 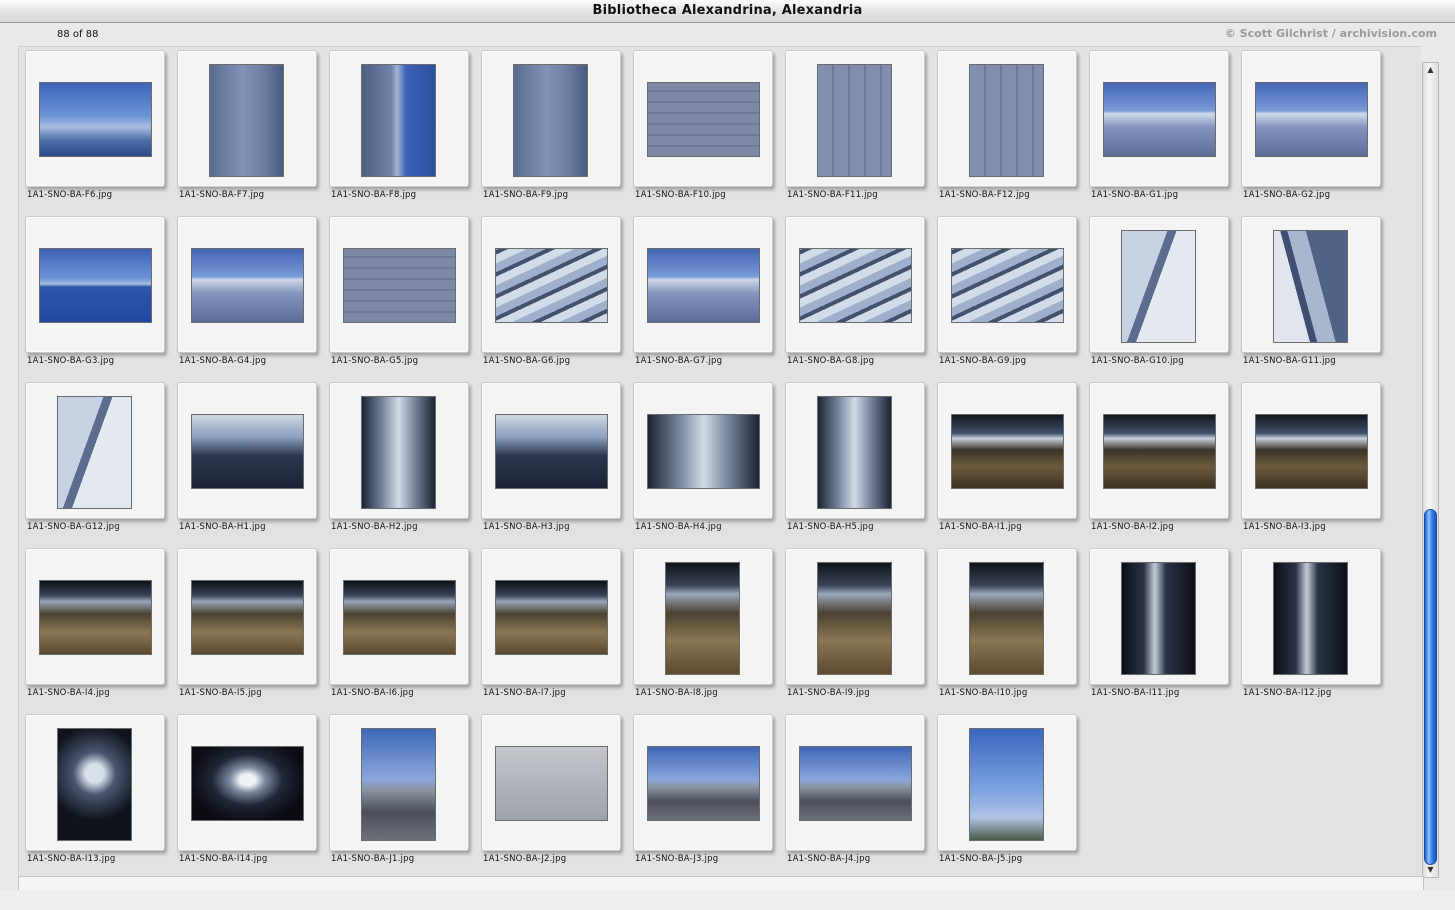 I want to click on thumbnail-item: 1A1-SNO-BA-I6.jpg, so click(x=399, y=628).